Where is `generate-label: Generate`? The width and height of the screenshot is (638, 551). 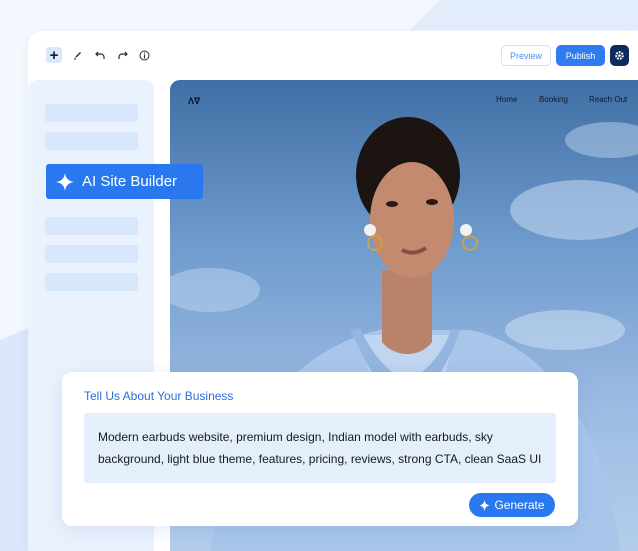
generate-label: Generate is located at coordinates (519, 505).